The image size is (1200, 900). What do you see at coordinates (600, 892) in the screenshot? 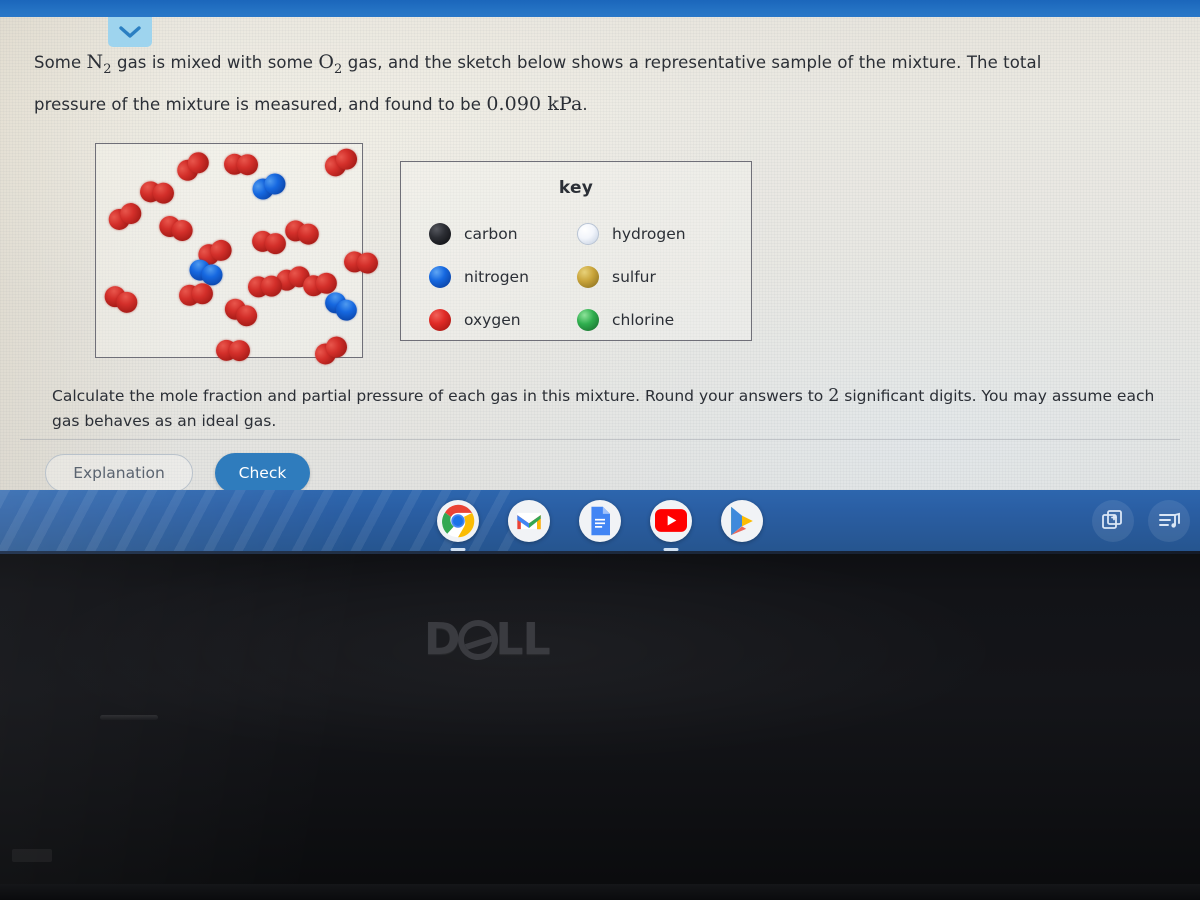
I see `bezel-bottom-edge` at bounding box center [600, 892].